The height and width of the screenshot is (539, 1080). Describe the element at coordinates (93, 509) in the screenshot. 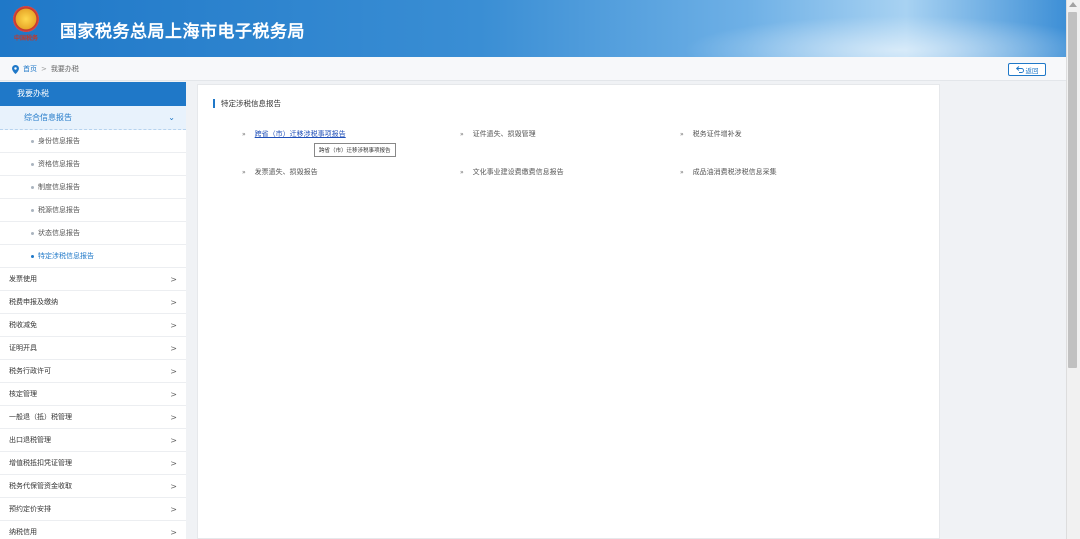

I see `sidebar-item: 预约定价安排 >` at that location.